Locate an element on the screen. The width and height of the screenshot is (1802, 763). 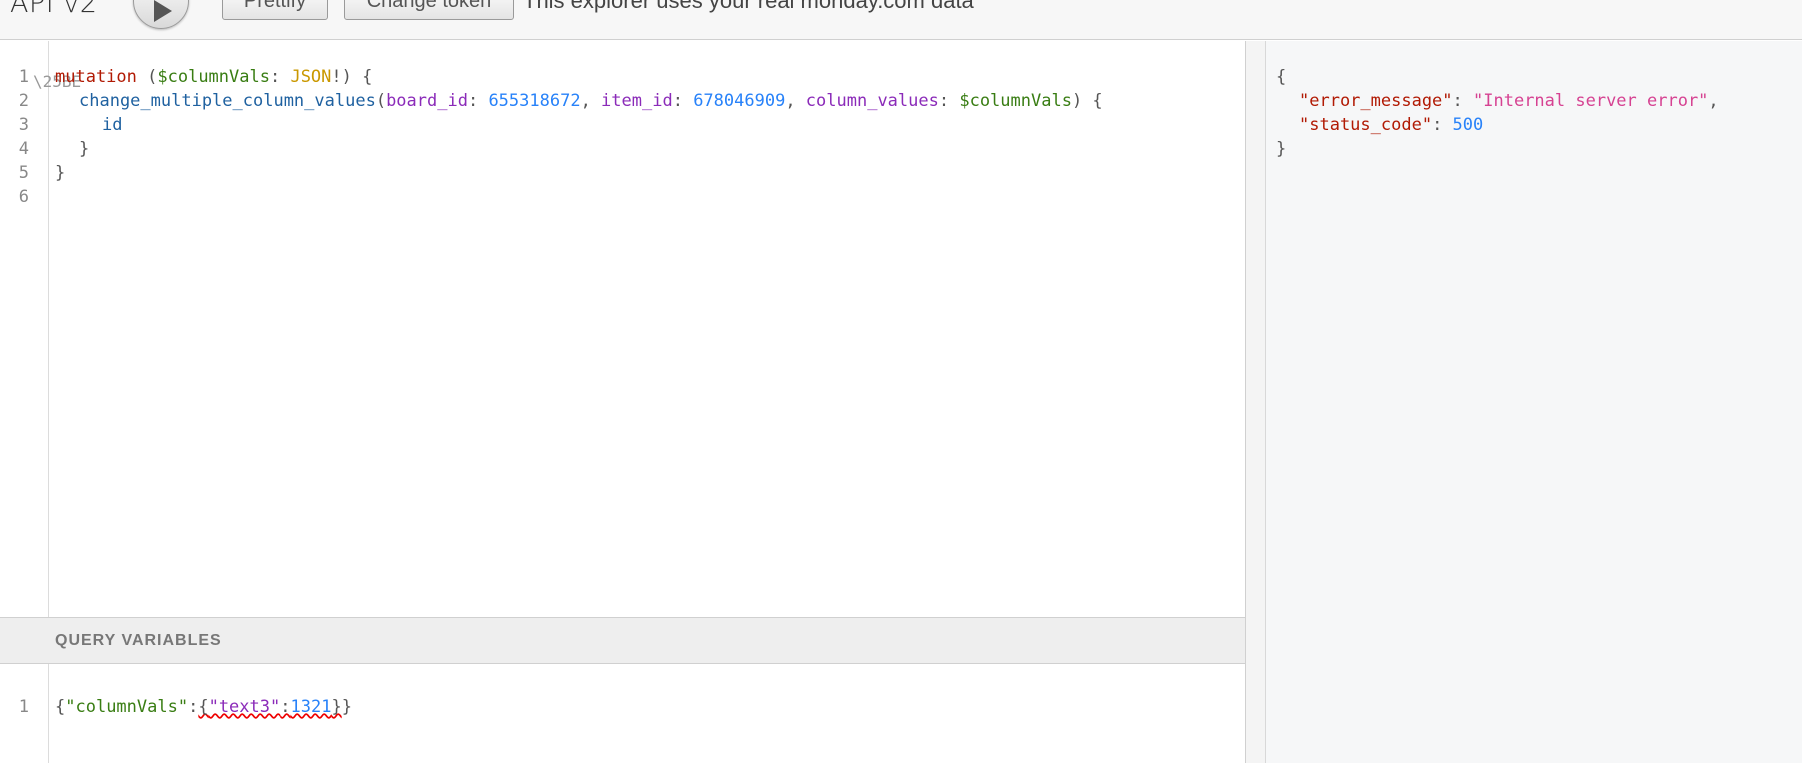
code-line-3: id is located at coordinates (112, 125).